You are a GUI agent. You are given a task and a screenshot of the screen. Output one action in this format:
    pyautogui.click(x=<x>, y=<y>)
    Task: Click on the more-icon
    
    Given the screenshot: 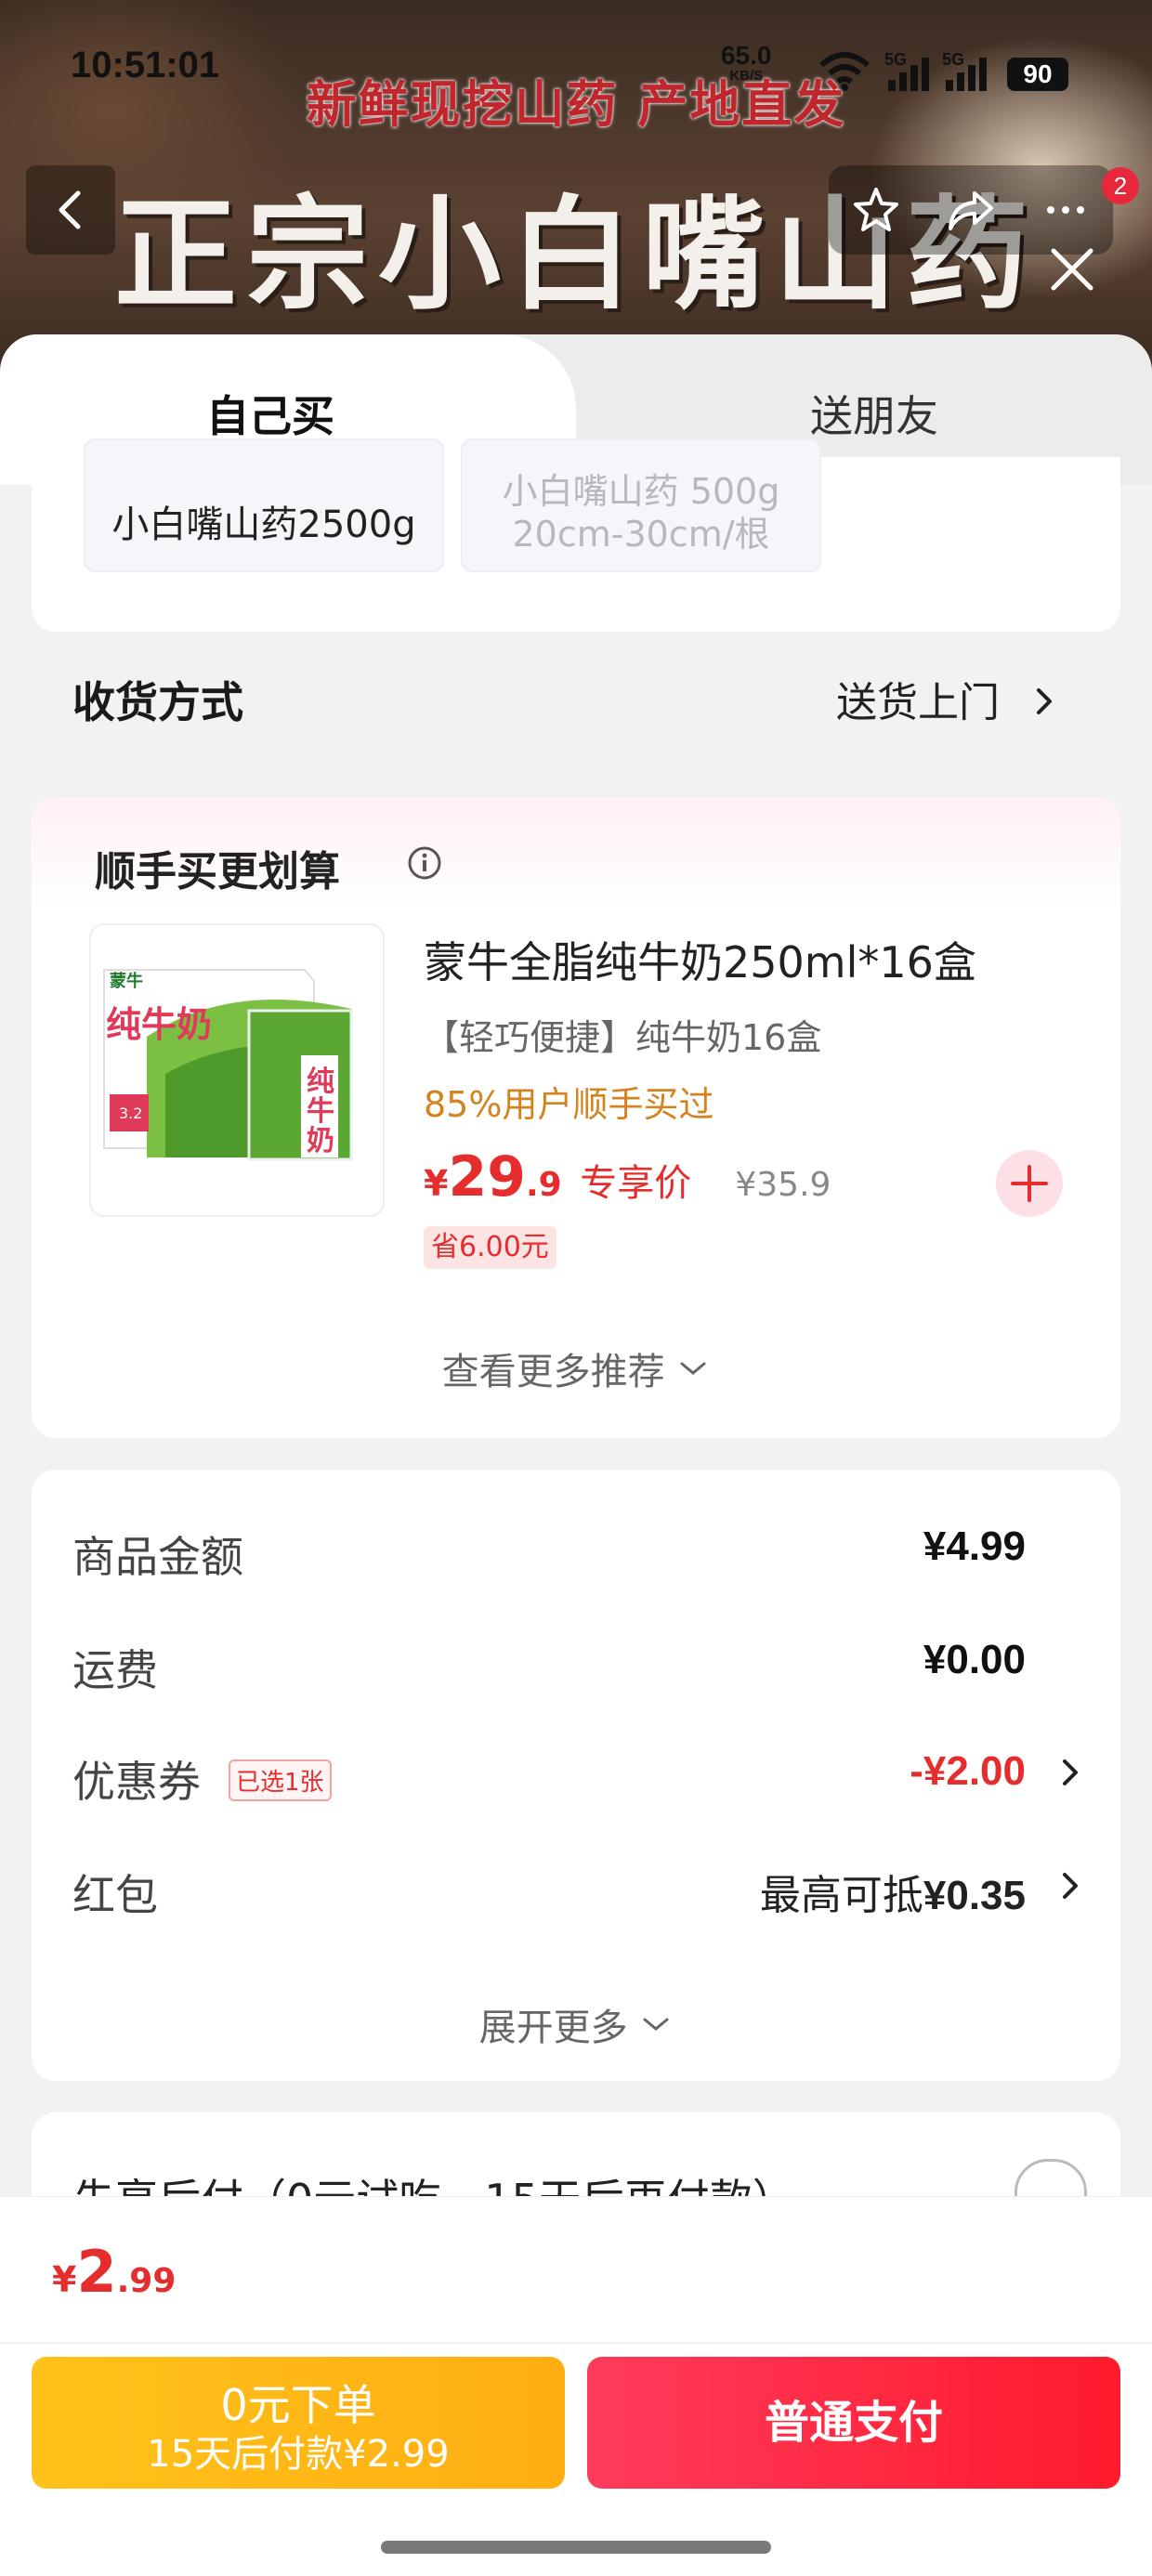 What is the action you would take?
    pyautogui.click(x=1066, y=210)
    